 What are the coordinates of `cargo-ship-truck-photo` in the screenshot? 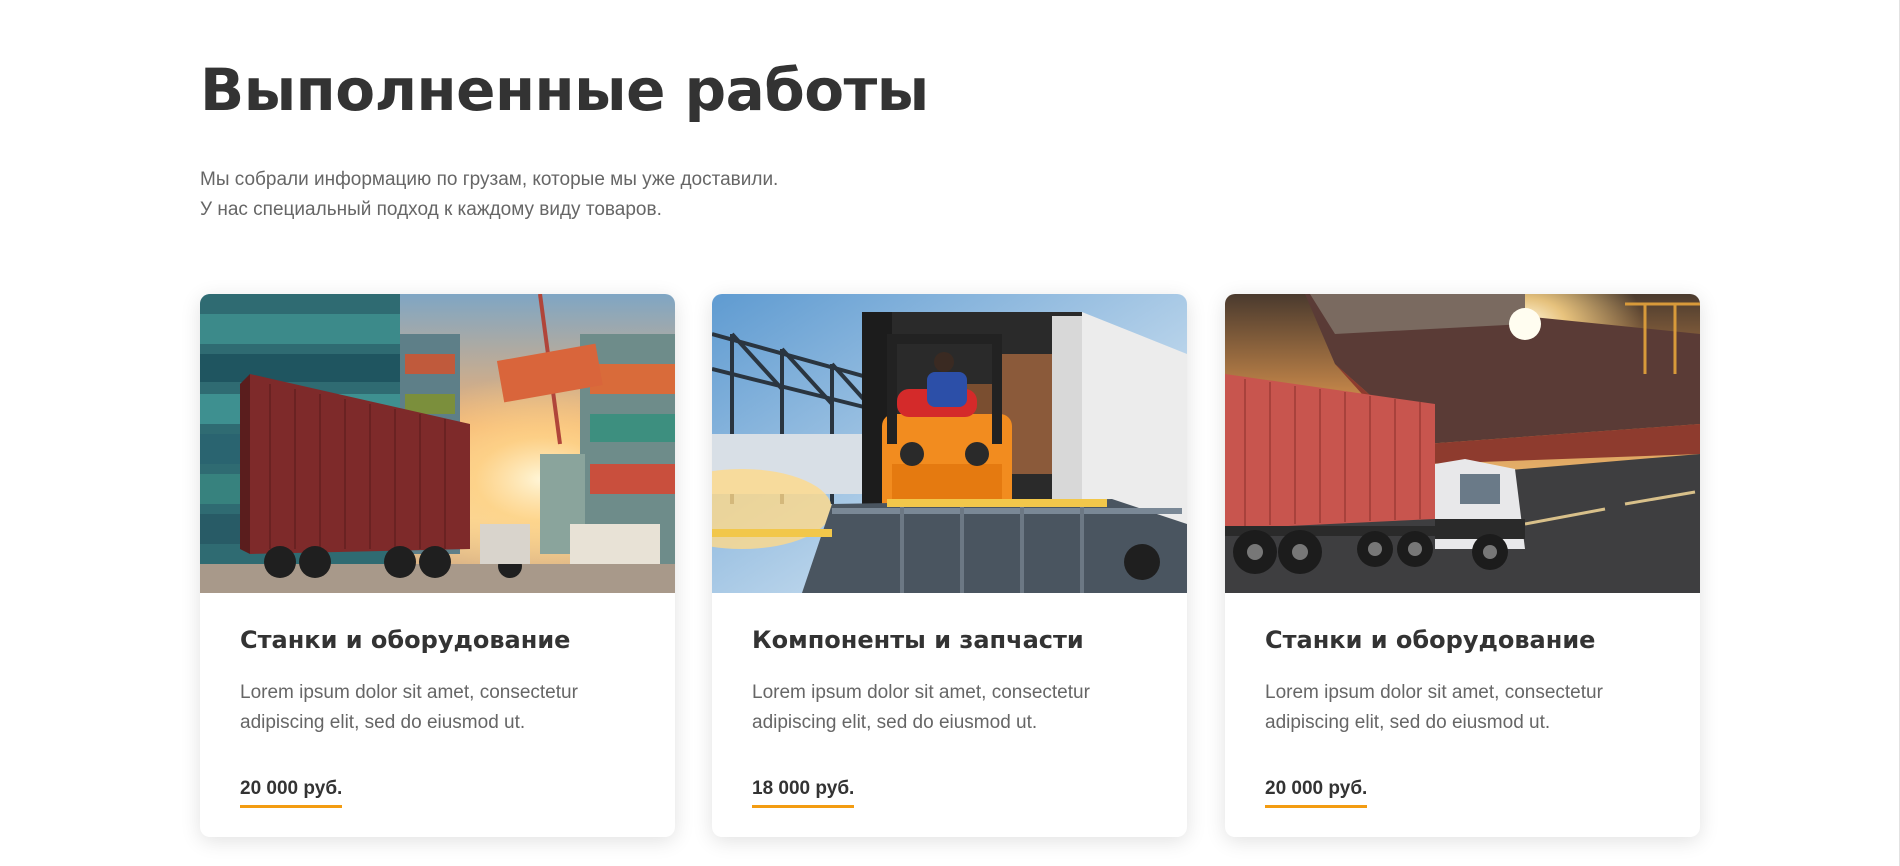 It's located at (1462, 443).